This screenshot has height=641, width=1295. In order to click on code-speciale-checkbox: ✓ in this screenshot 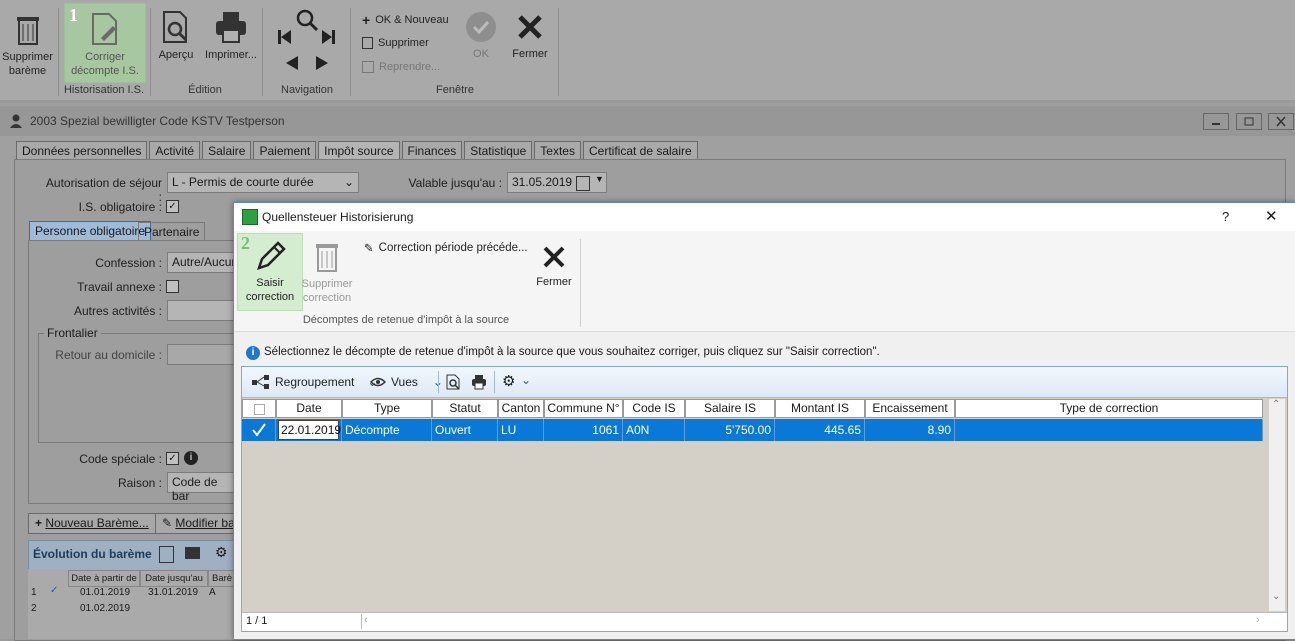, I will do `click(172, 458)`.